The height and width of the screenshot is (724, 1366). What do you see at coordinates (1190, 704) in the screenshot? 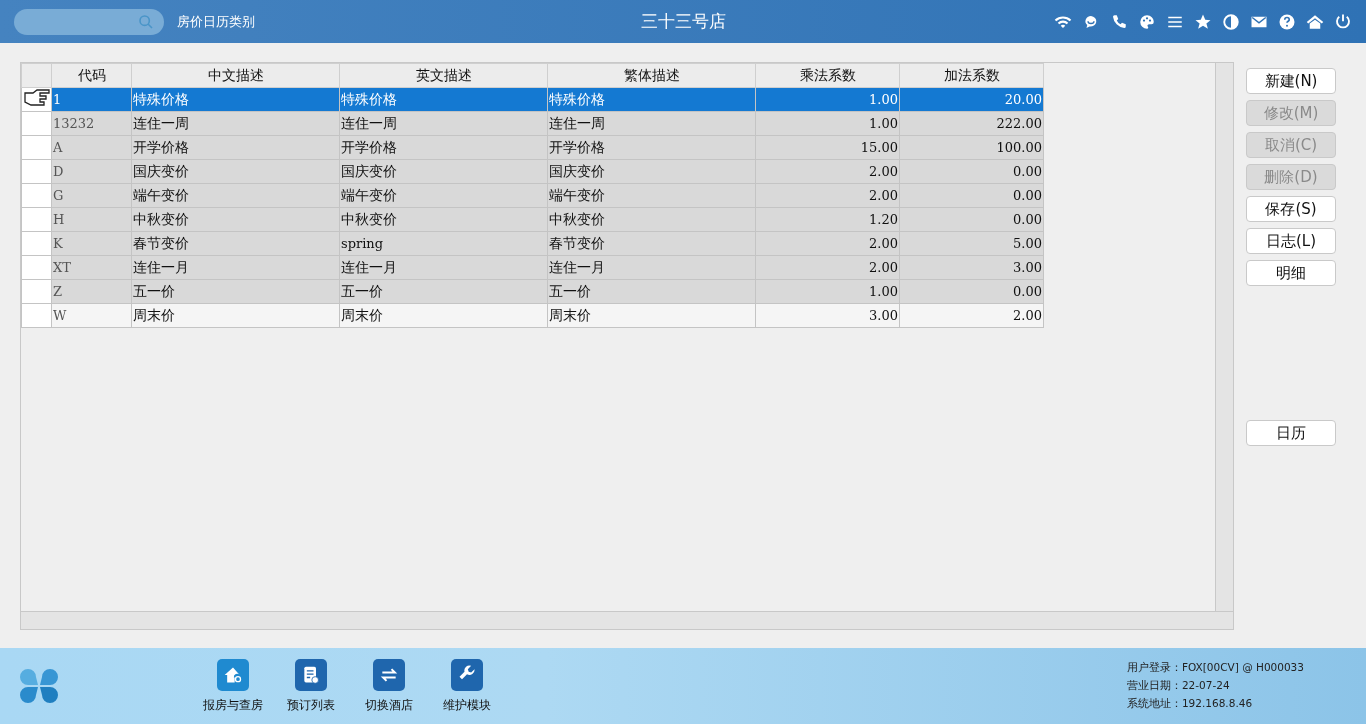
I see `status-line: 系统地址：192.168.8.46` at bounding box center [1190, 704].